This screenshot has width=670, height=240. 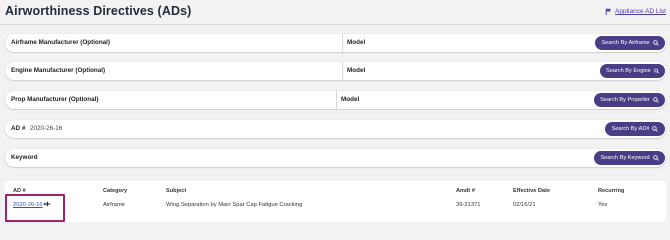 I want to click on column-header-category: Category, so click(x=115, y=191).